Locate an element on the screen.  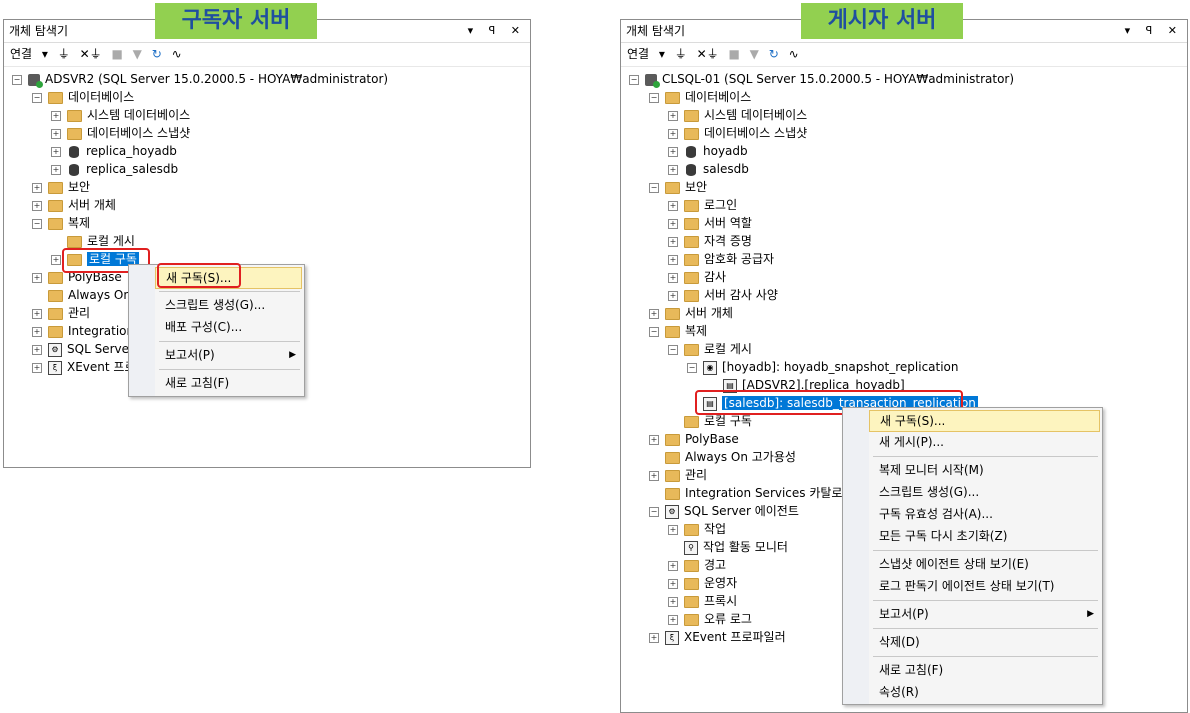
tree-node-security: − 보안 is located at coordinates (678, 187).